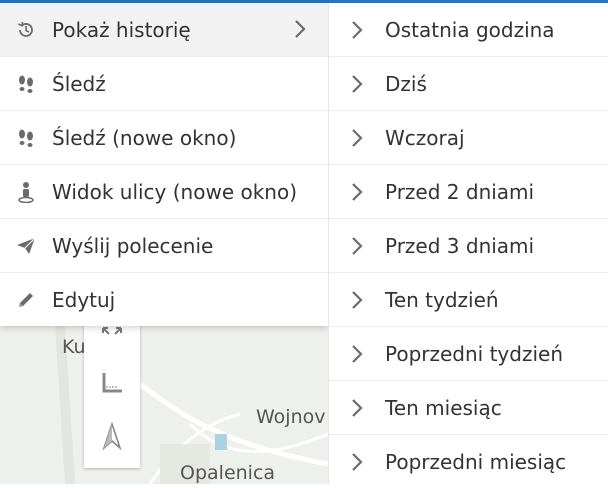 The height and width of the screenshot is (488, 608). Describe the element at coordinates (291, 417) in the screenshot. I see `map-place-label: Wojnov` at that location.